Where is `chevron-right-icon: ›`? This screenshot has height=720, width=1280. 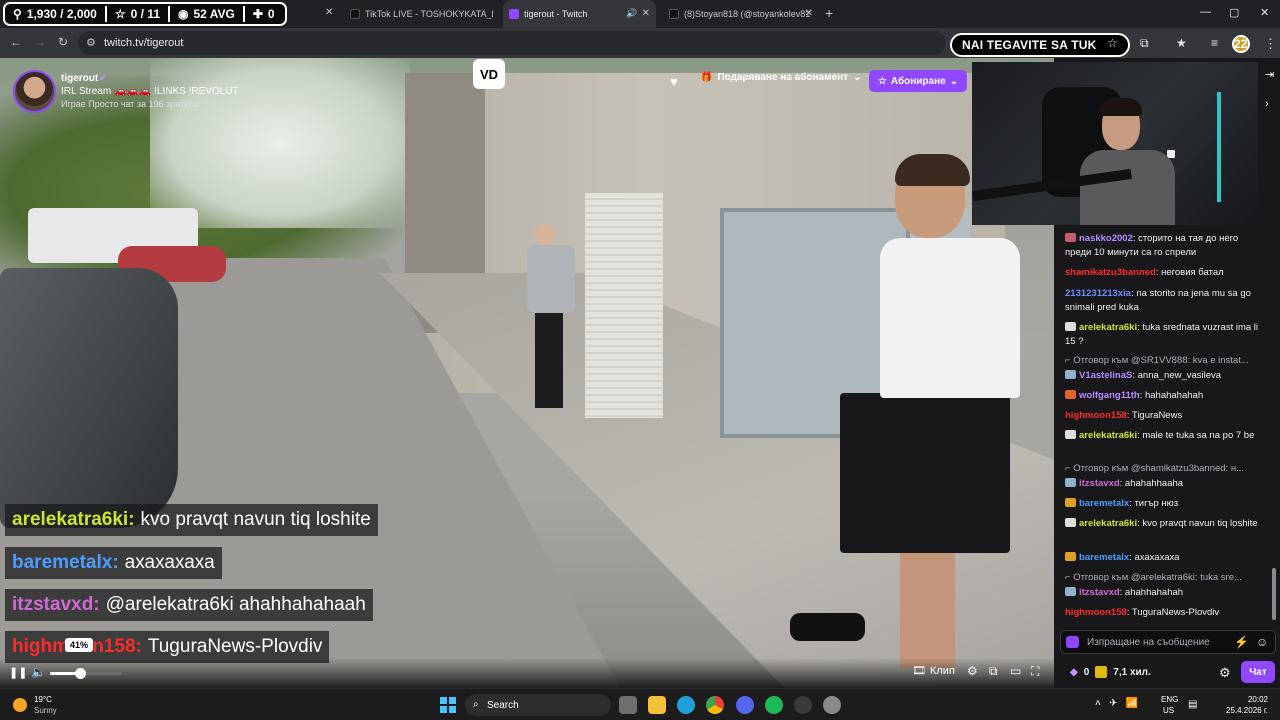
chevron-right-icon: › is located at coordinates (1267, 104).